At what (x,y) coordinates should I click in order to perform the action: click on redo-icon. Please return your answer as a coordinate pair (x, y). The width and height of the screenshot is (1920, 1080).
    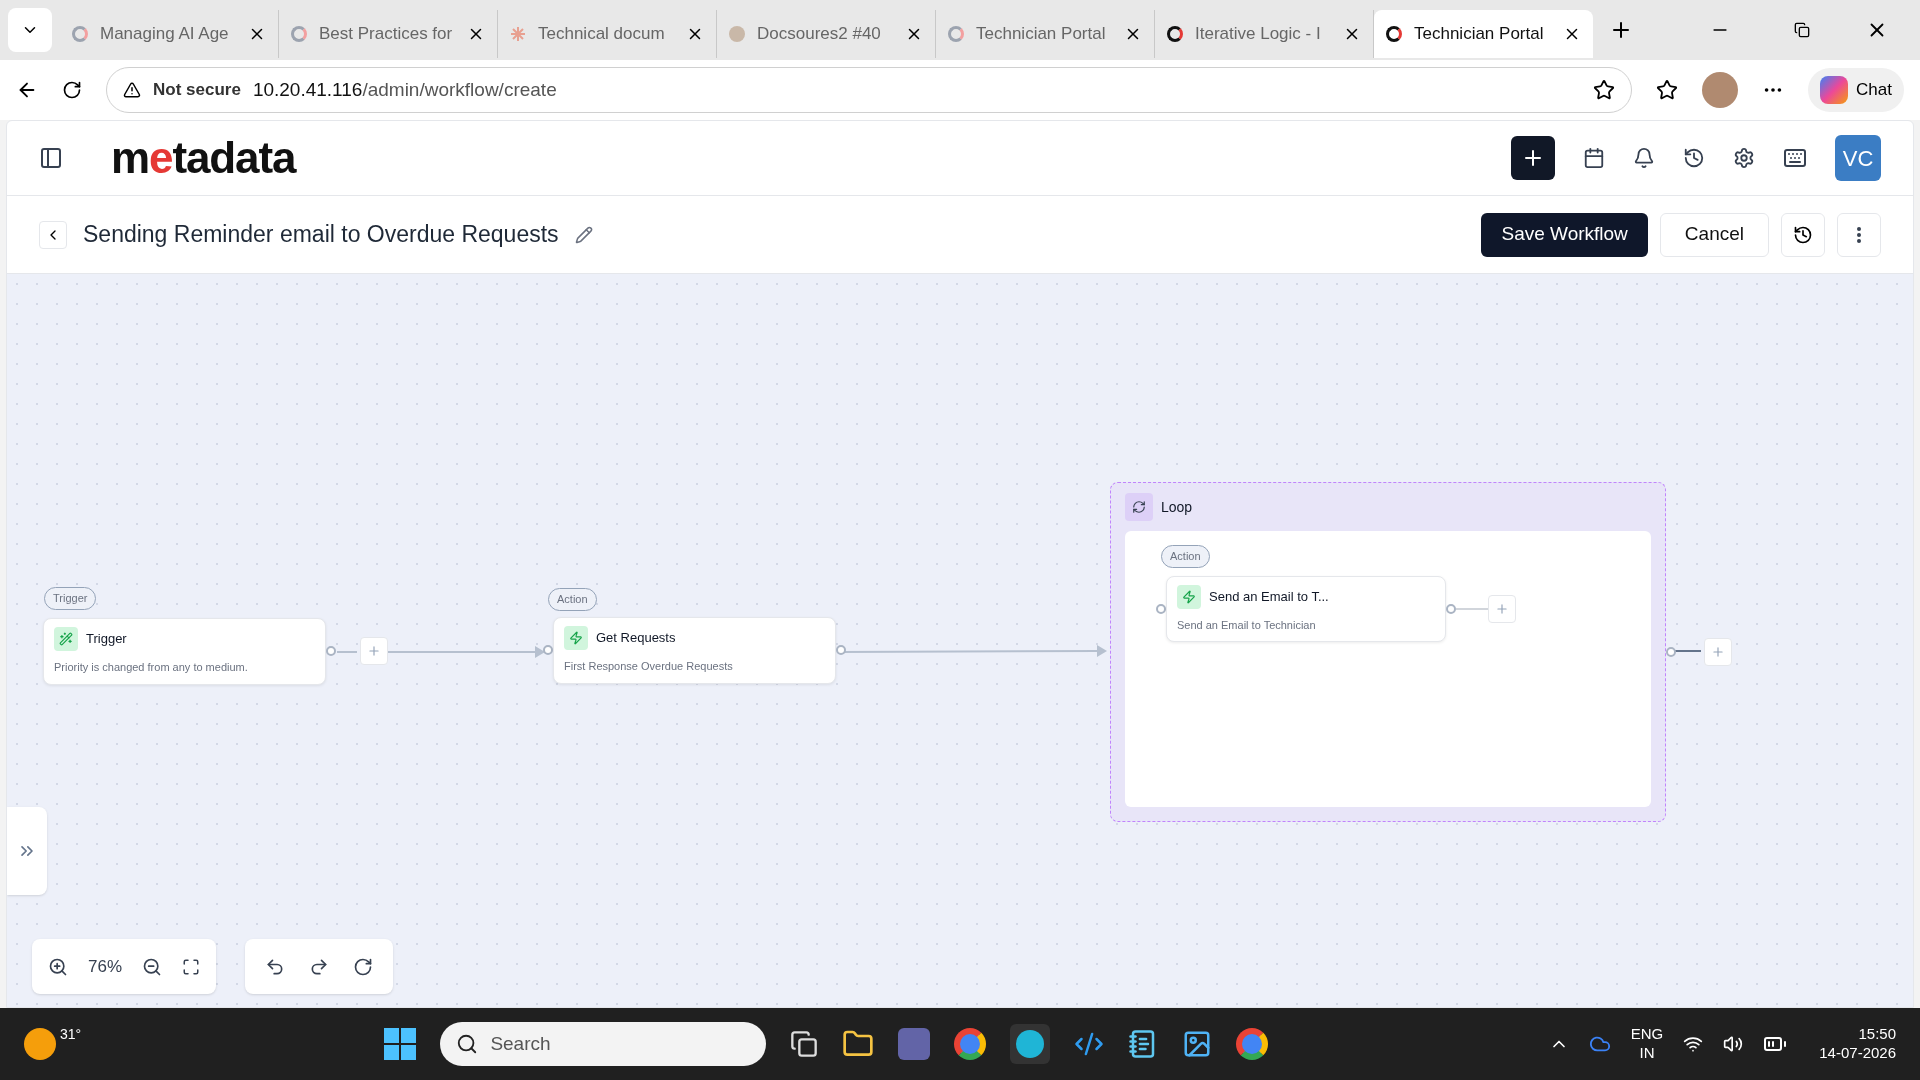
    Looking at the image, I should click on (319, 966).